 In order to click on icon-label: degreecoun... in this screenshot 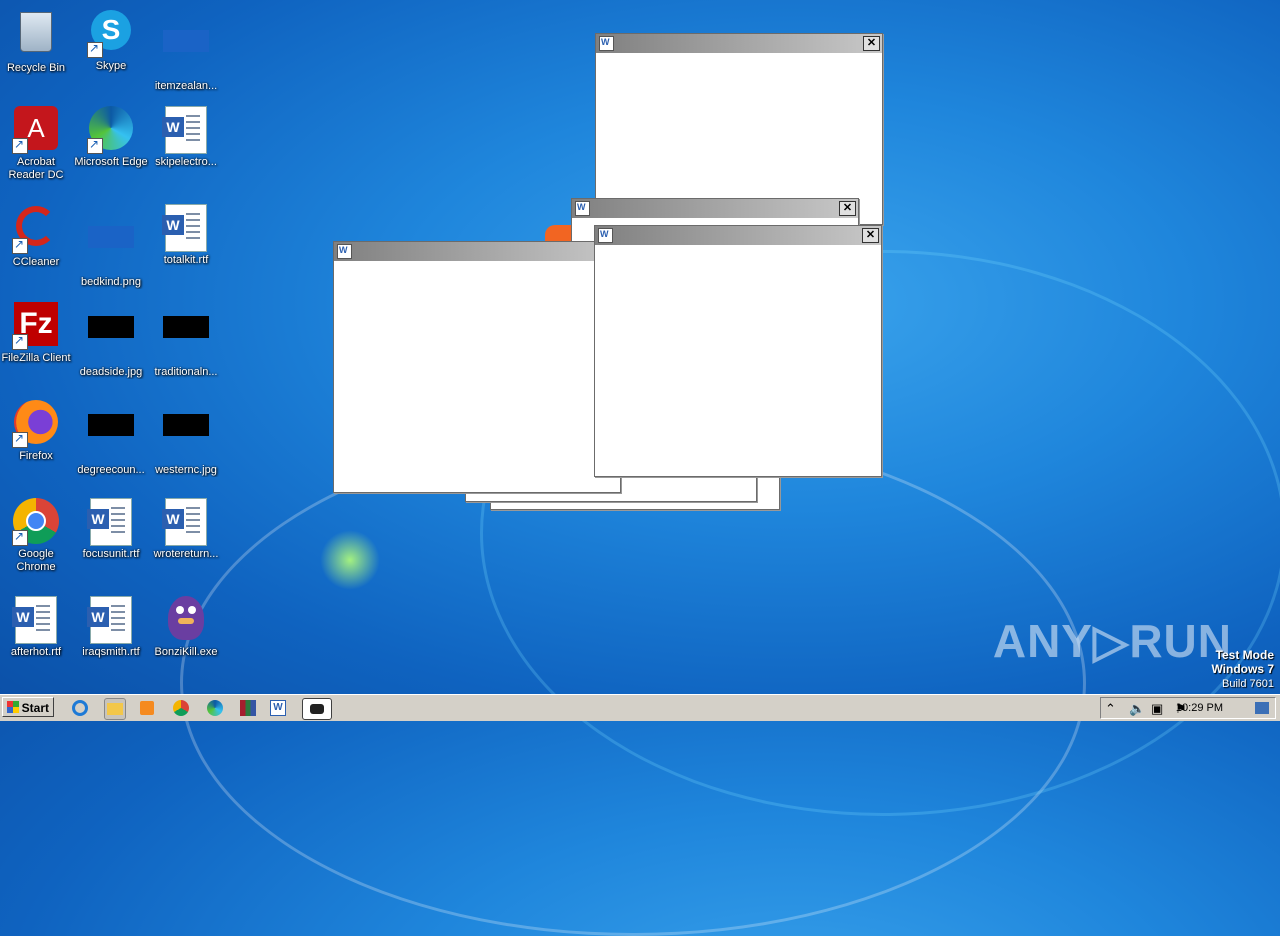, I will do `click(111, 470)`.